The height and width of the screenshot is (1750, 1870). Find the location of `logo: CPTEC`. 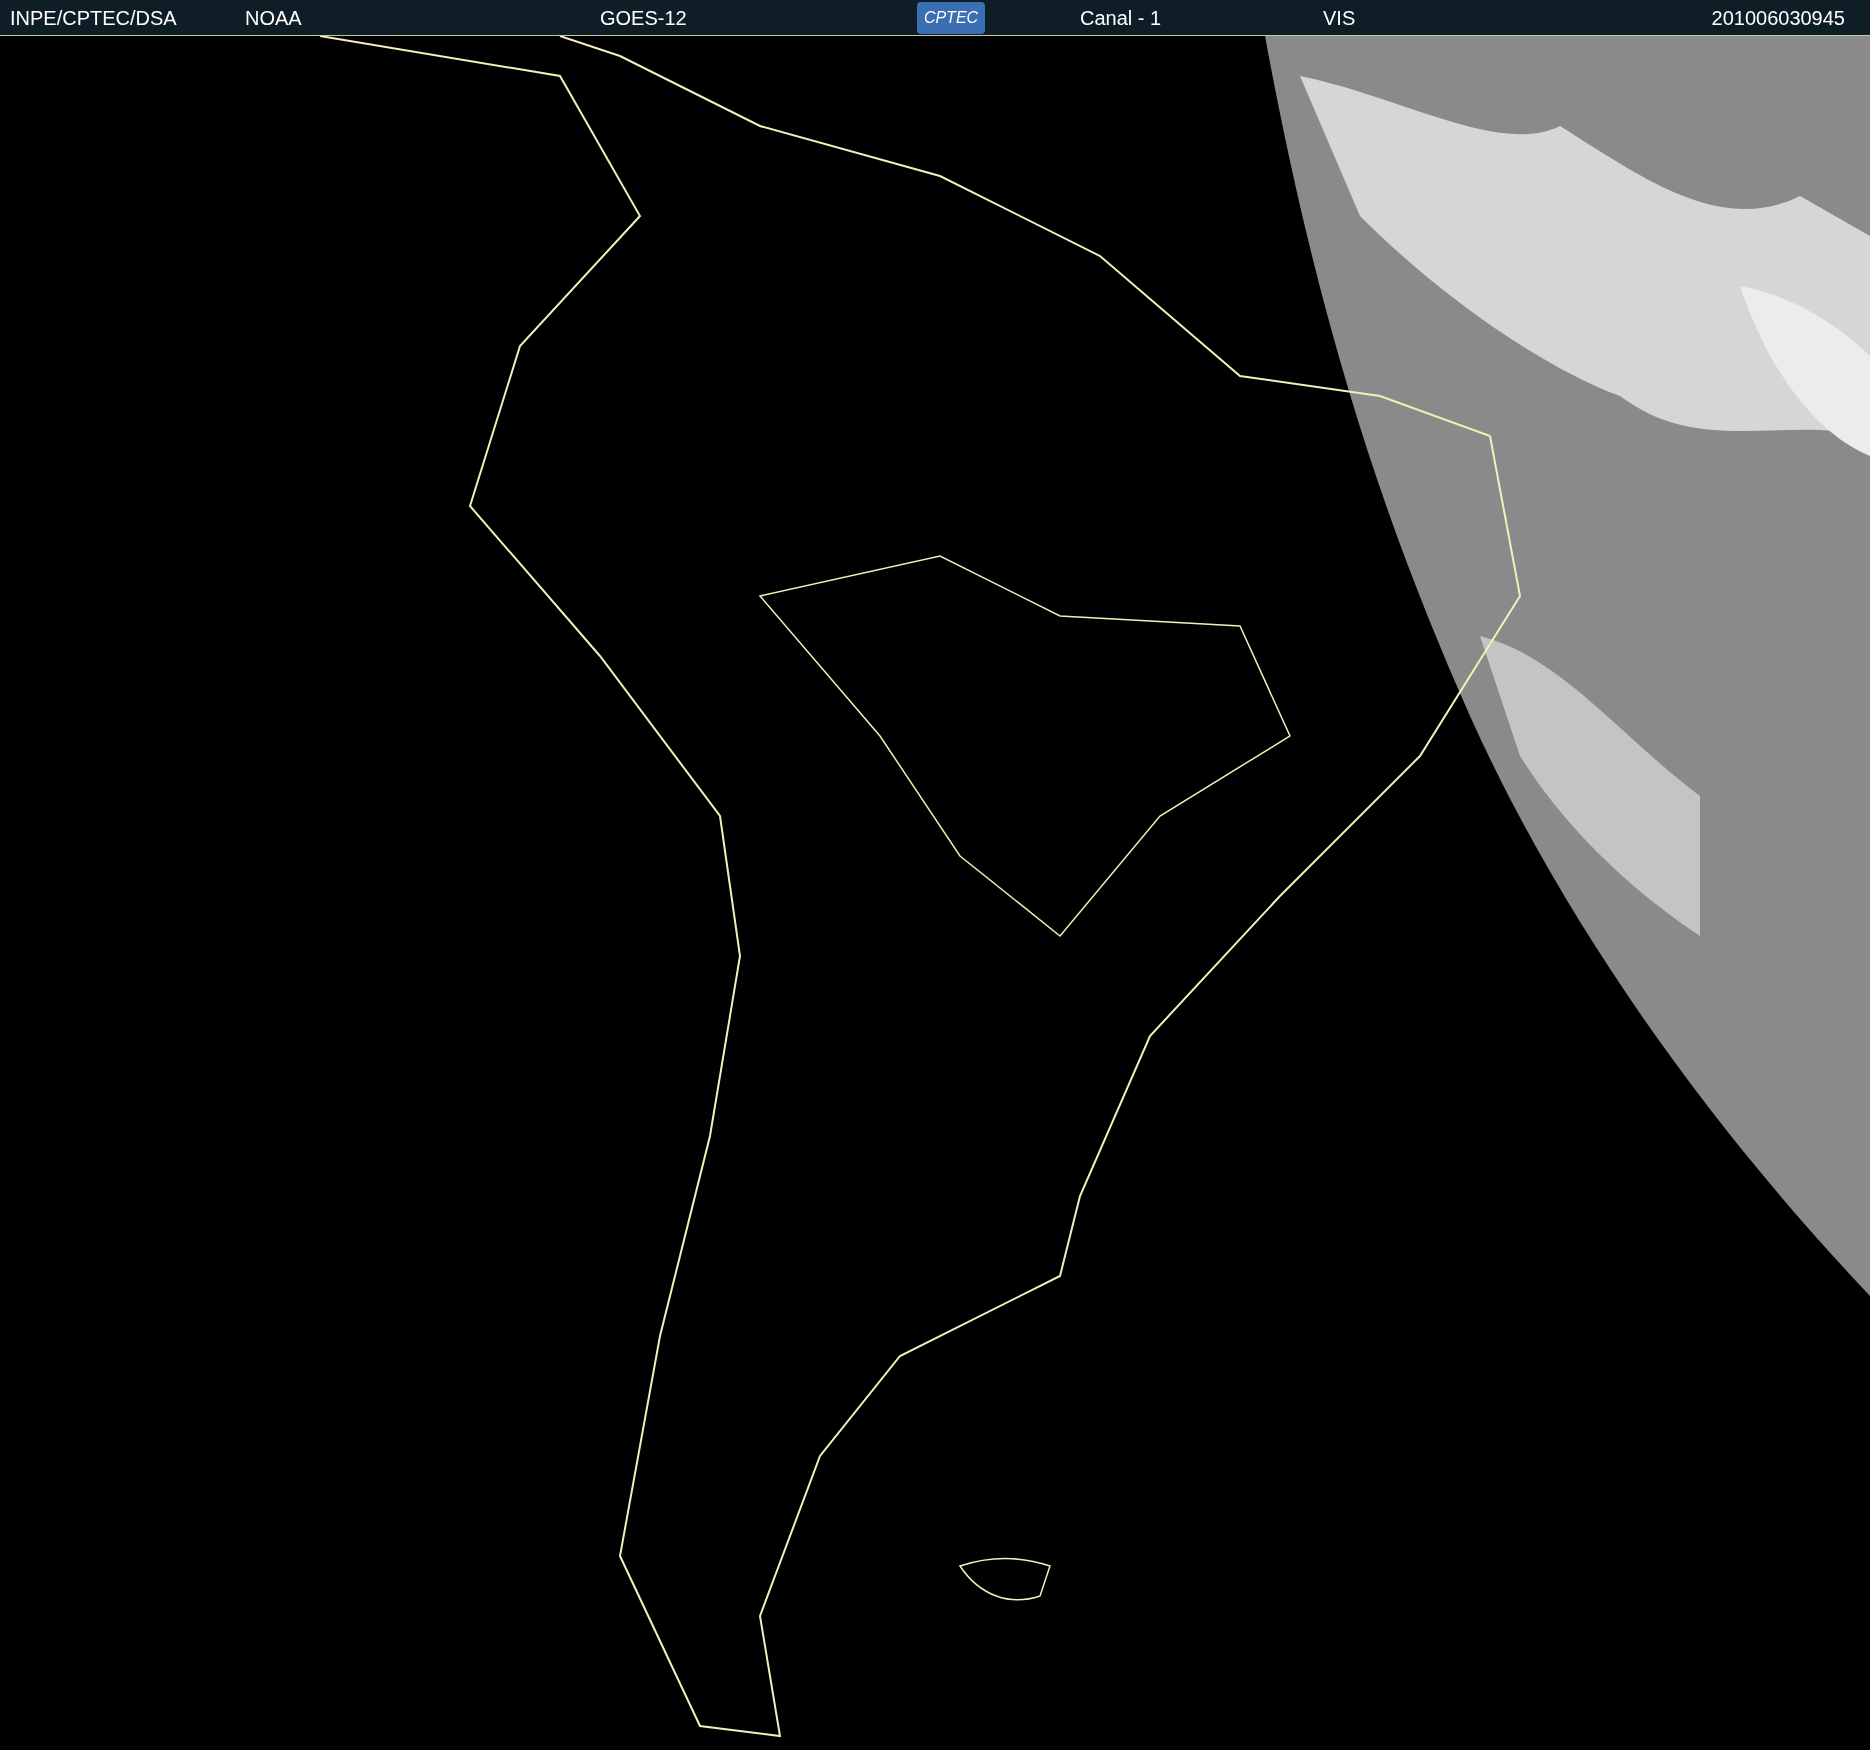

logo: CPTEC is located at coordinates (951, 17).